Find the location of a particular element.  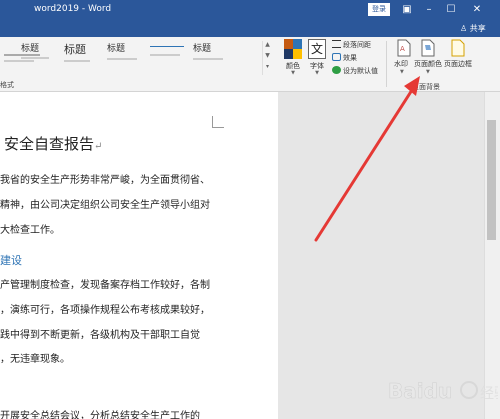

document-line: 精神，由公司决定组织公司安全生产领导小组对 is located at coordinates (105, 205).